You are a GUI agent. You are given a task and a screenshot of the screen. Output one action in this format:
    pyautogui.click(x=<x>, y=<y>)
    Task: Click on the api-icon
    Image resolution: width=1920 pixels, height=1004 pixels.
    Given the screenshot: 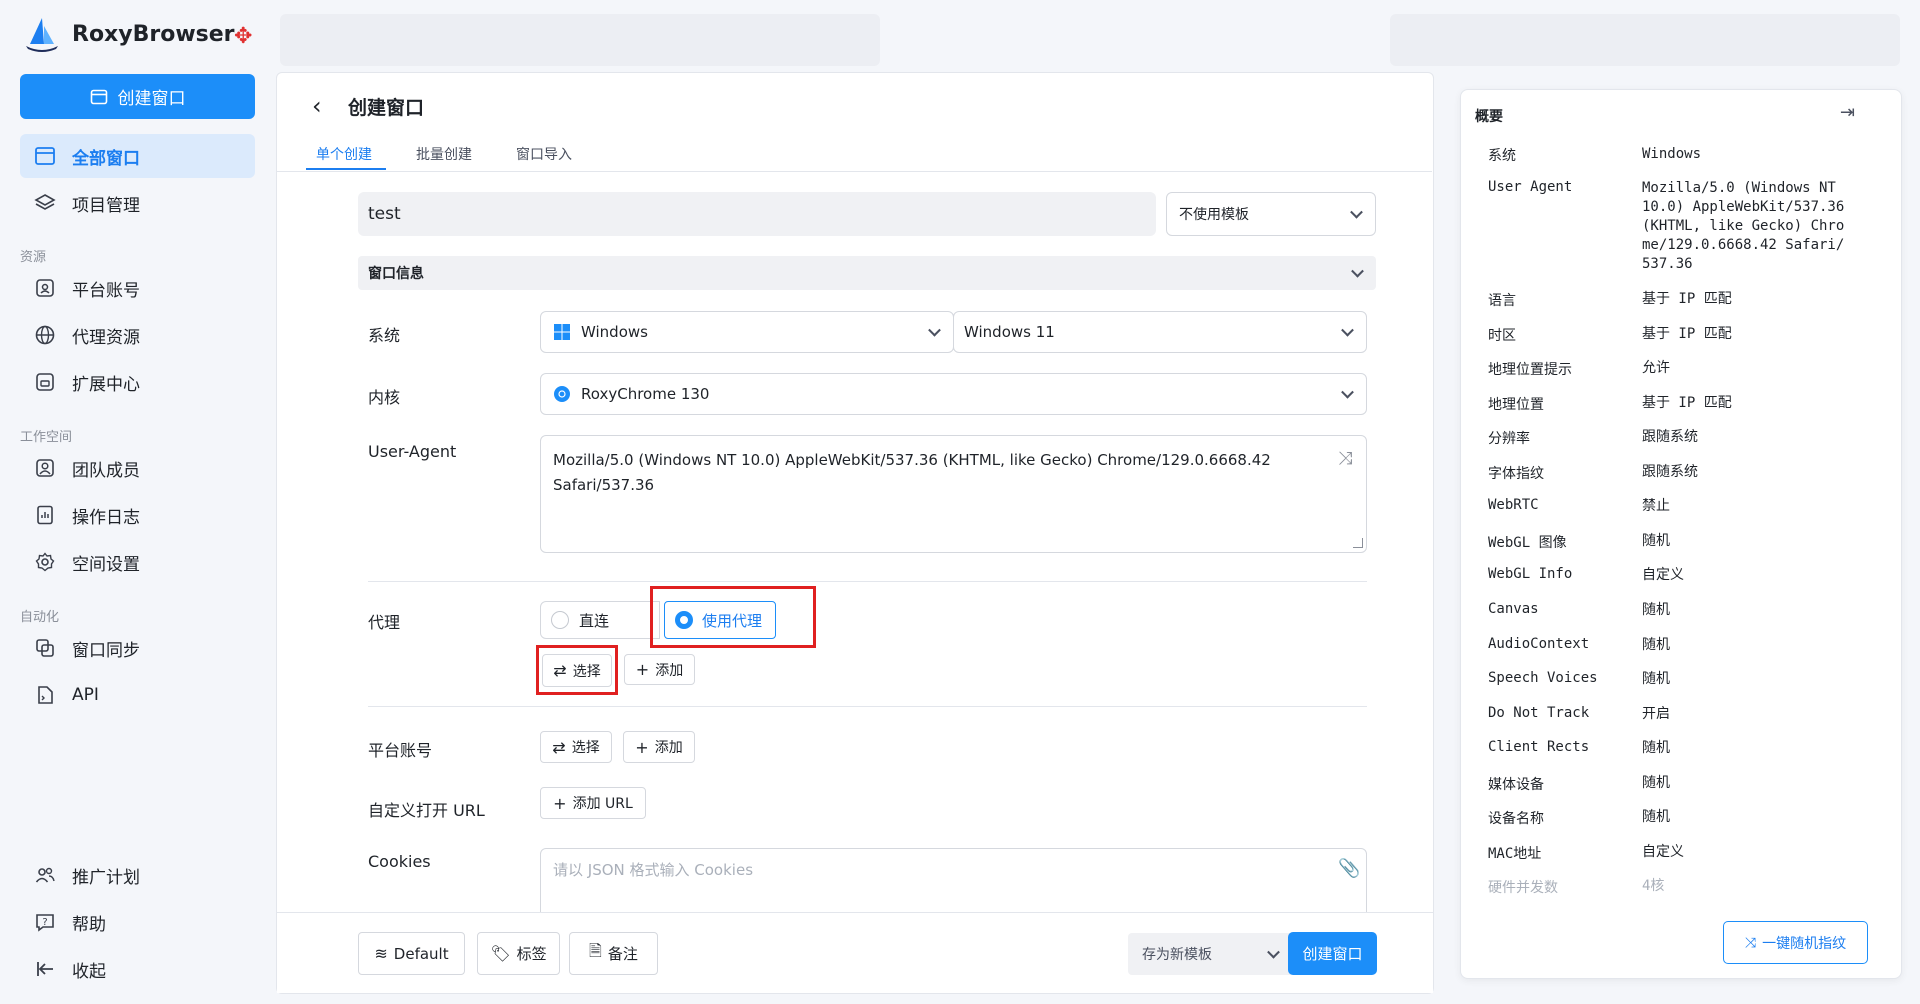 What is the action you would take?
    pyautogui.click(x=45, y=695)
    